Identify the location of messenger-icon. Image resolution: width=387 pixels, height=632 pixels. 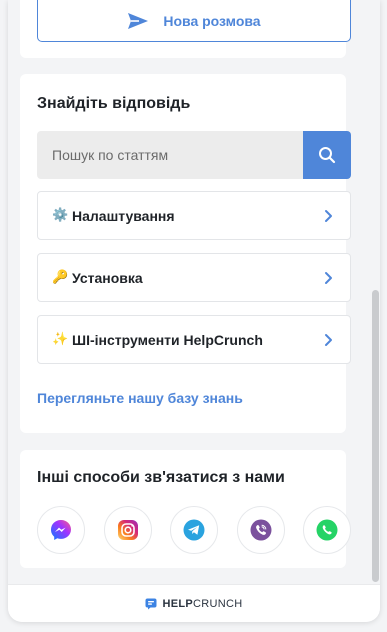
(61, 530).